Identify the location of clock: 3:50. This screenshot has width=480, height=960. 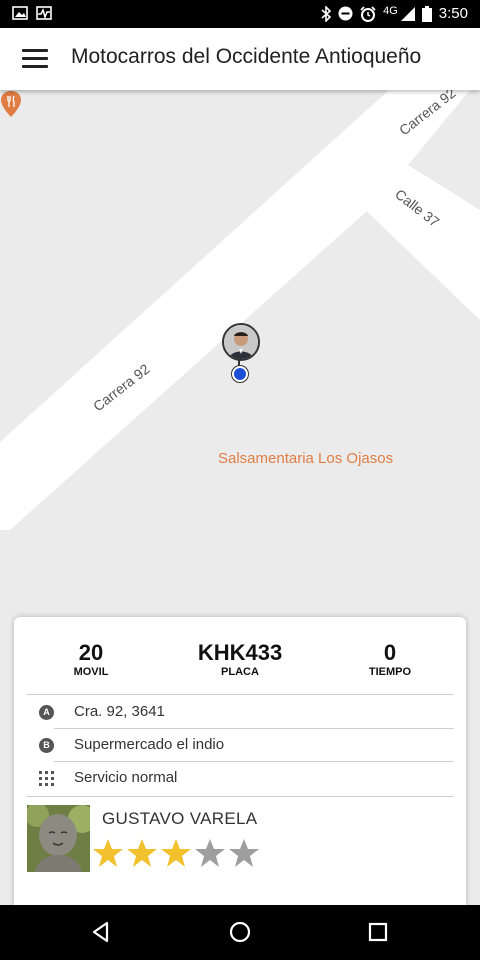
(453, 13).